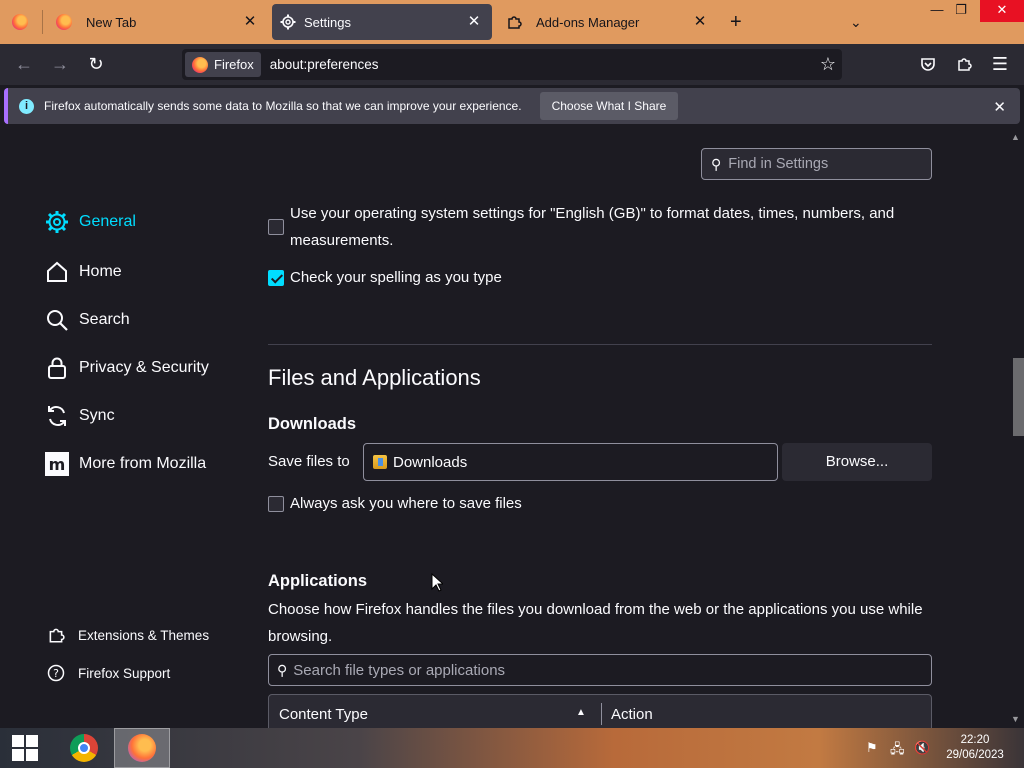 Image resolution: width=1024 pixels, height=768 pixels. I want to click on sidebar-item-sync: Sync, so click(80, 416).